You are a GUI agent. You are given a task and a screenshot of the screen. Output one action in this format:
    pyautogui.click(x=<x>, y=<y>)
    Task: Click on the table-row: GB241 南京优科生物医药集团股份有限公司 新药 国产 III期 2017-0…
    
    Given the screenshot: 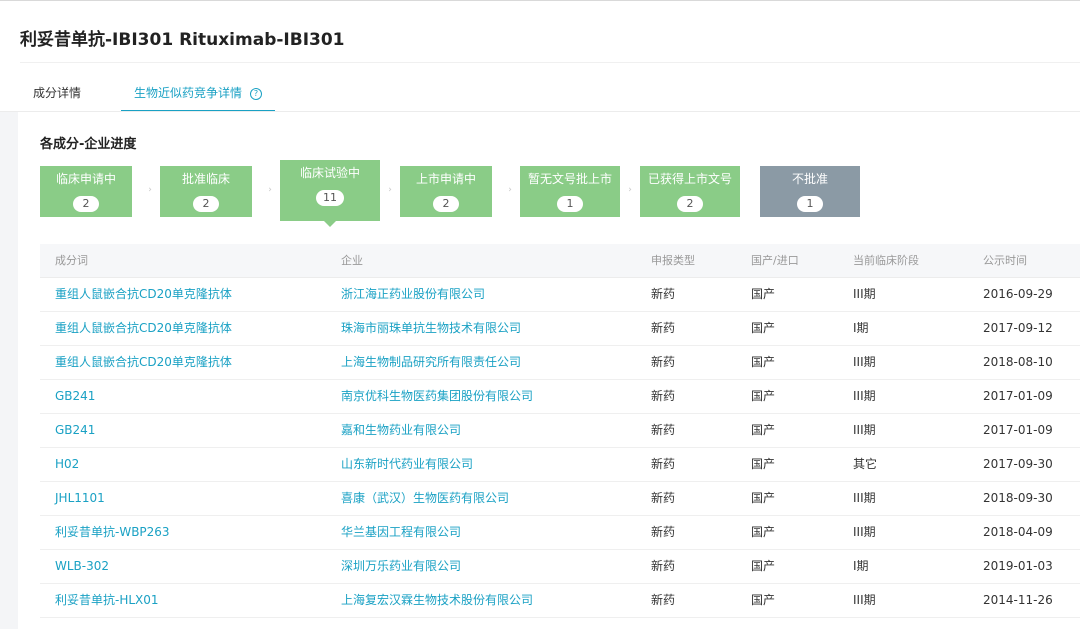 What is the action you would take?
    pyautogui.click(x=560, y=397)
    